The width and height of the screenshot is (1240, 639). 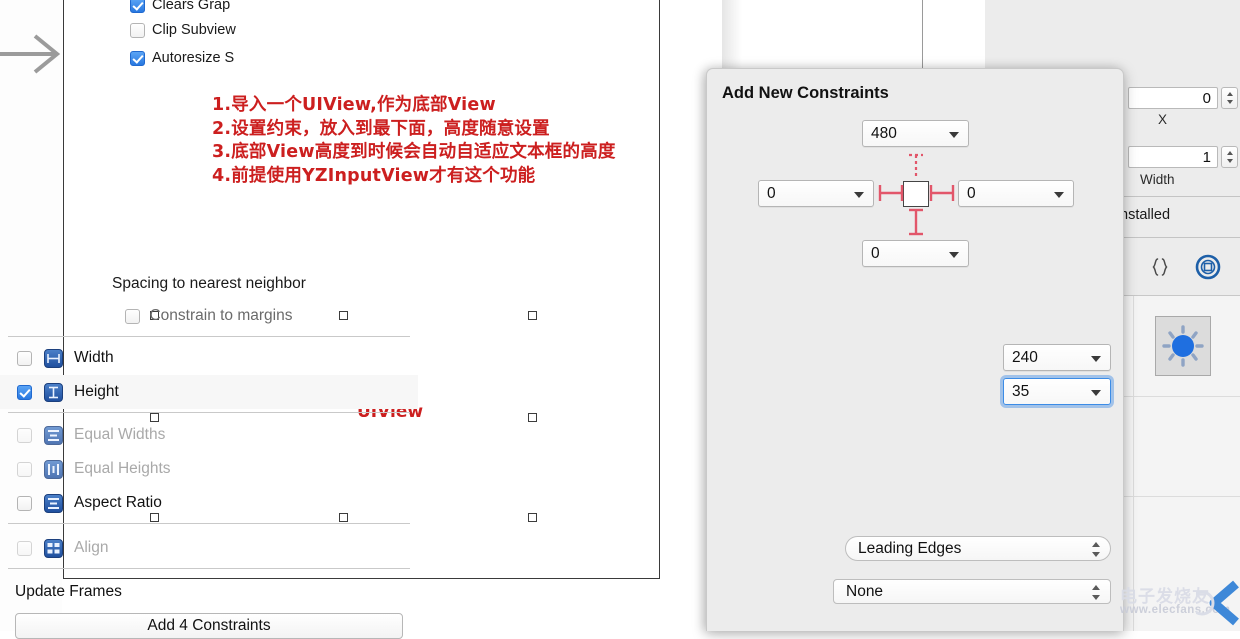 What do you see at coordinates (942, 193) in the screenshot?
I see `strut-trailing-icon` at bounding box center [942, 193].